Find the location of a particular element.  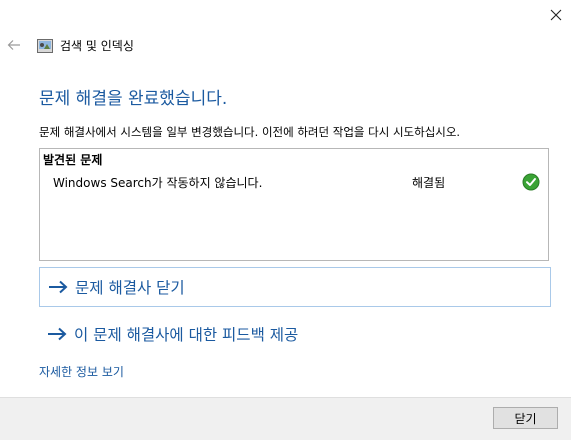

issue-status: 해결됨 is located at coordinates (429, 183).